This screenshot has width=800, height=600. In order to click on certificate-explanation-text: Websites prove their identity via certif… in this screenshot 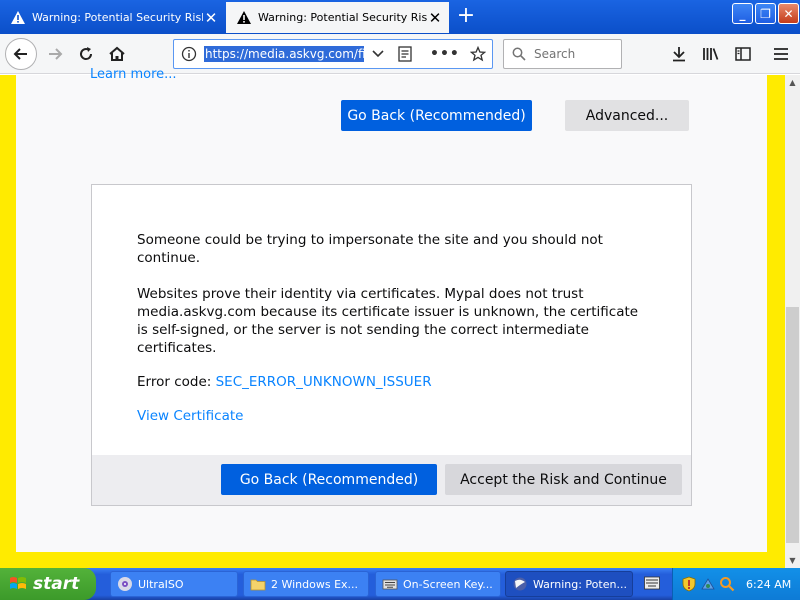, I will do `click(388, 321)`.